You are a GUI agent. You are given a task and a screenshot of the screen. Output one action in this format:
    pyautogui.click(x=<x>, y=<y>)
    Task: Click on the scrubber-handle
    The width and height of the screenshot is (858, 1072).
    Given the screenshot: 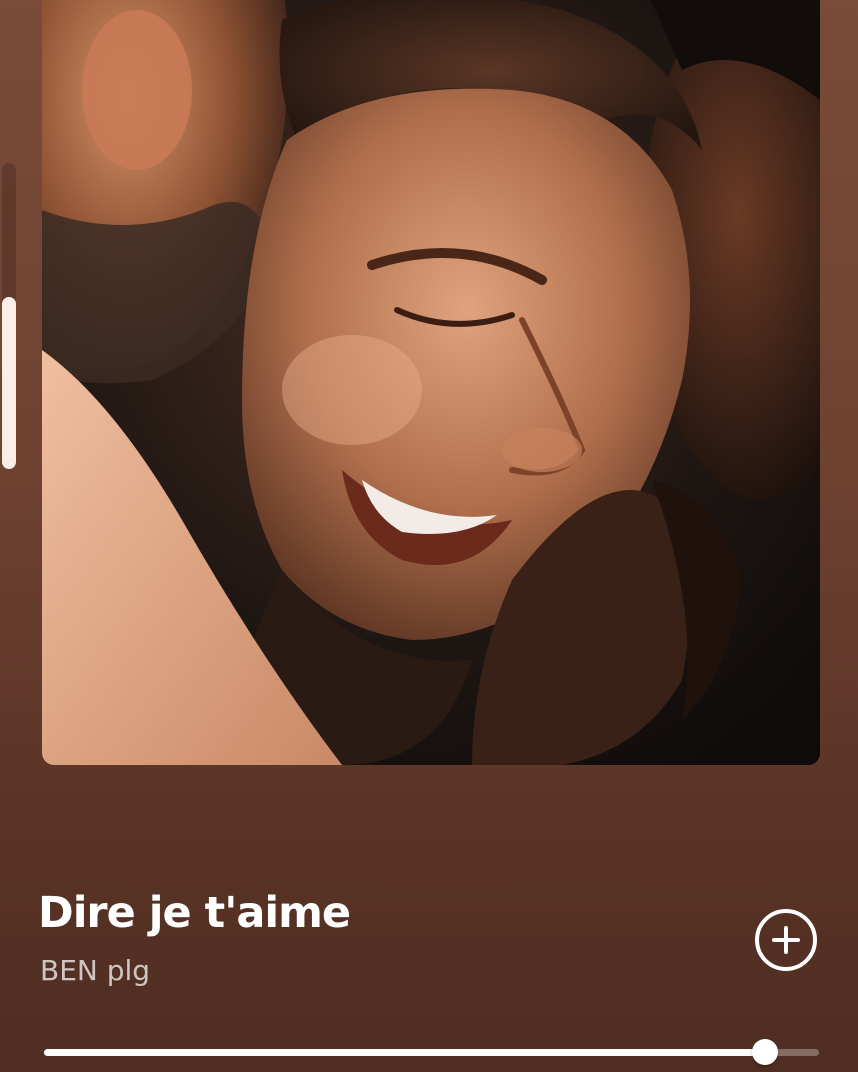 What is the action you would take?
    pyautogui.click(x=765, y=1052)
    